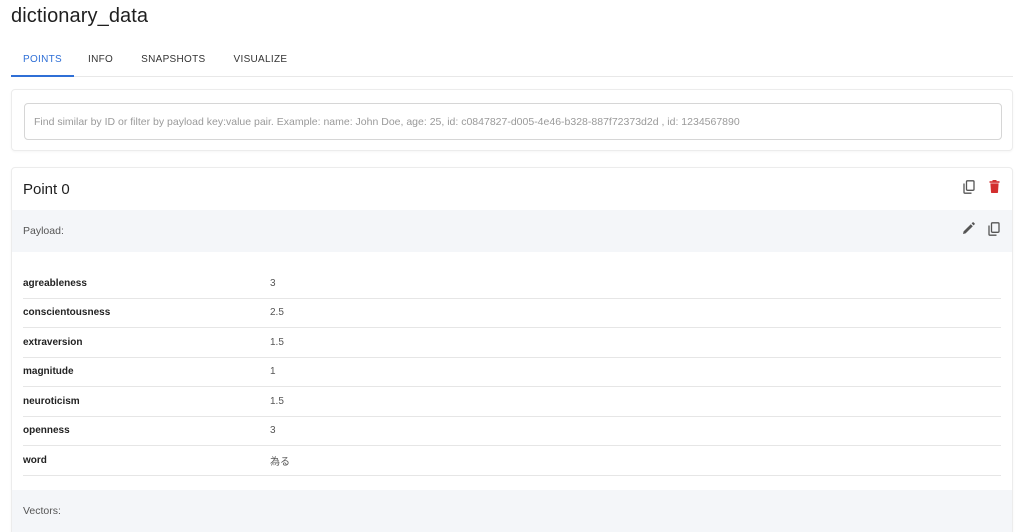 The image size is (1024, 532). Describe the element at coordinates (173, 62) in the screenshot. I see `tab-snapshots: SNAPSHOTS` at that location.